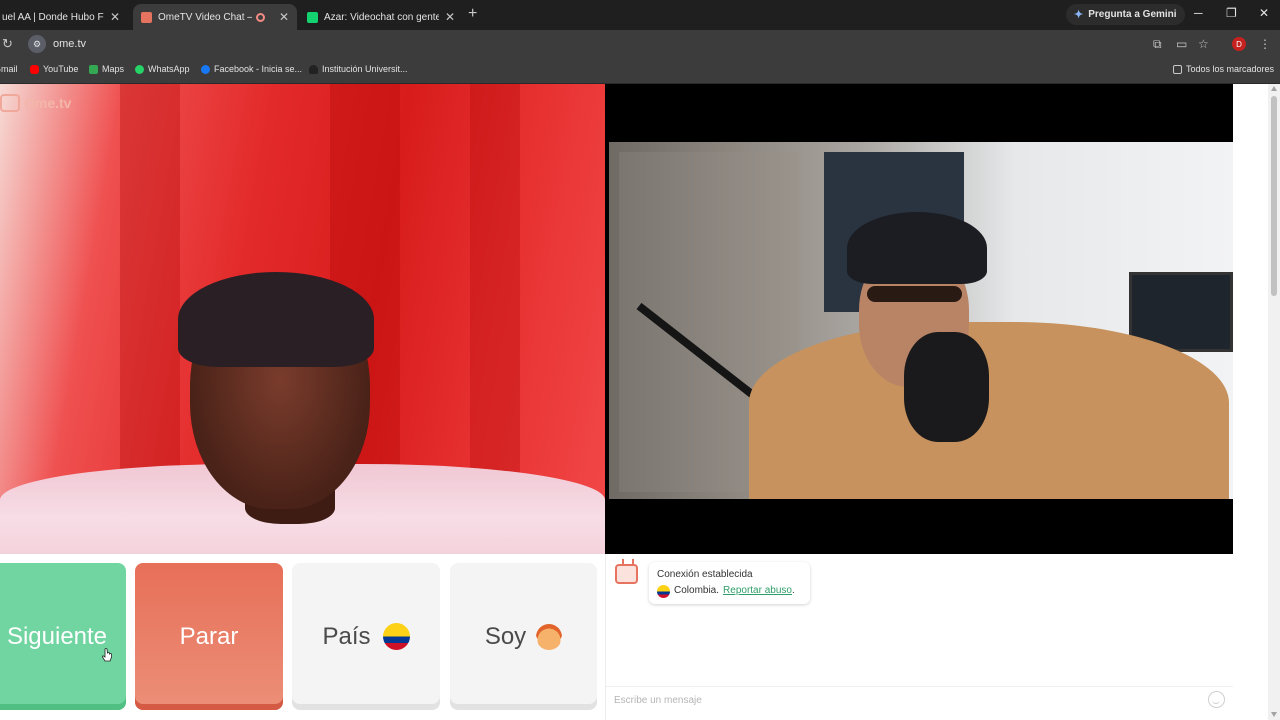  What do you see at coordinates (472, 14) in the screenshot?
I see `new-tab-button: +` at bounding box center [472, 14].